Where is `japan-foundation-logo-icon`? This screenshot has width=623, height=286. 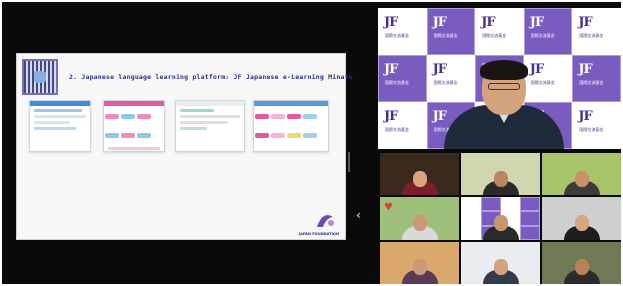
japan-foundation-logo-icon is located at coordinates (325, 221).